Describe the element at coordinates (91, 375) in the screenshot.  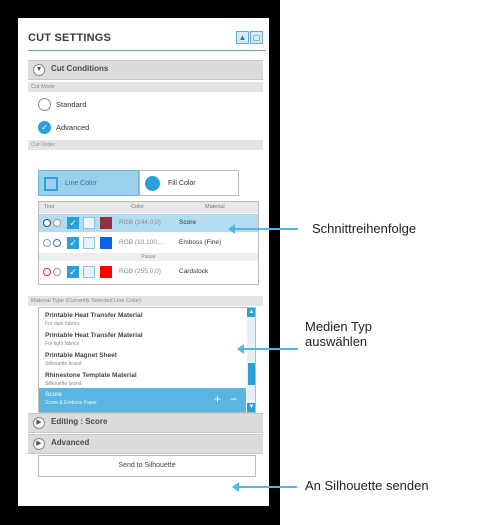
I see `list-item: Rhinestone Template Material` at that location.